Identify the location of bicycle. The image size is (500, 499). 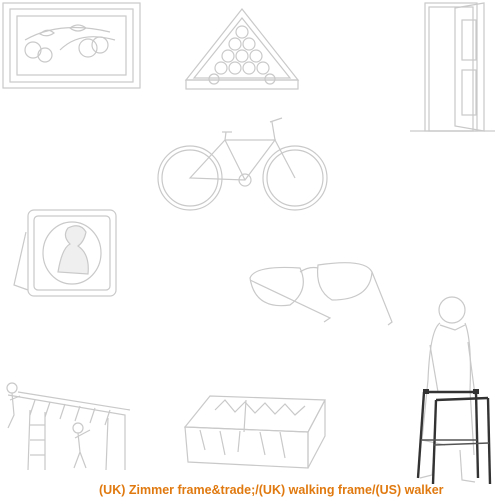
(242, 164).